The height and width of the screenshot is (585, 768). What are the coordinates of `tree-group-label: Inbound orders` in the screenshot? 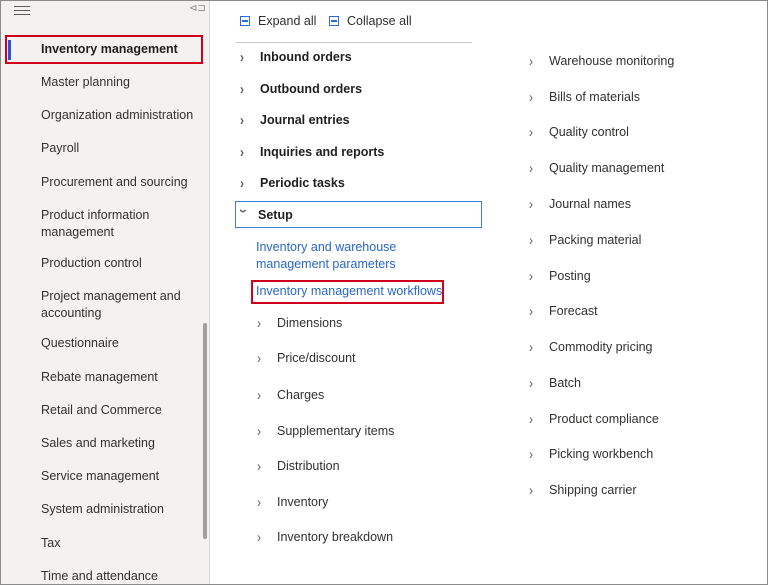 It's located at (306, 57).